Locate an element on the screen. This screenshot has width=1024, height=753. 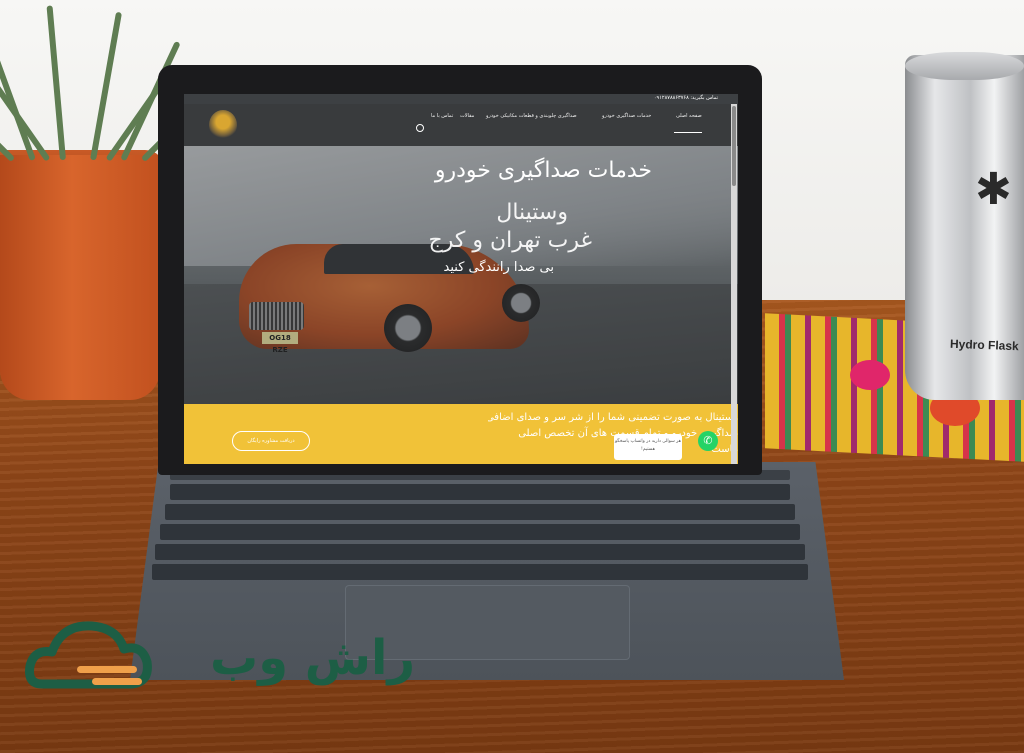
site-nav is located at coordinates (461, 125).